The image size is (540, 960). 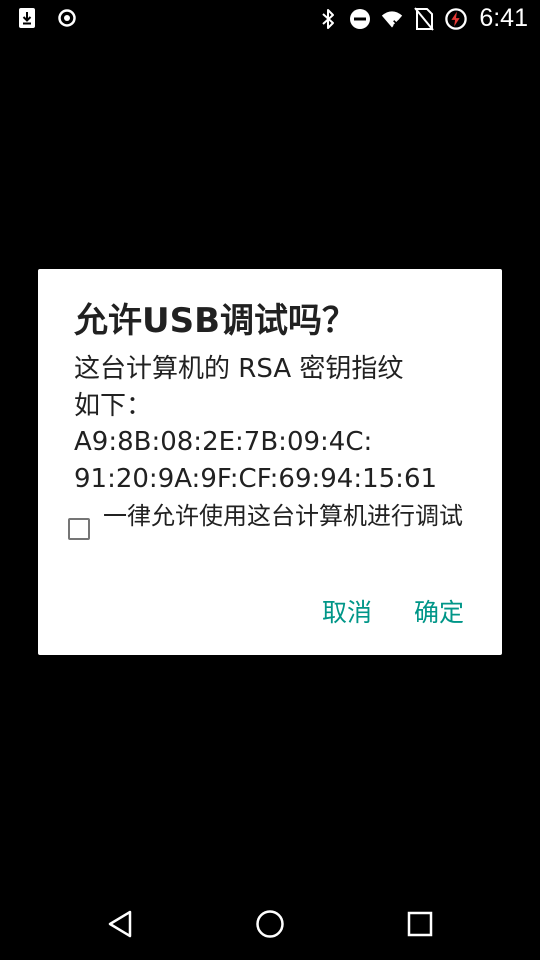 I want to click on battery-charging-icon, so click(x=456, y=18).